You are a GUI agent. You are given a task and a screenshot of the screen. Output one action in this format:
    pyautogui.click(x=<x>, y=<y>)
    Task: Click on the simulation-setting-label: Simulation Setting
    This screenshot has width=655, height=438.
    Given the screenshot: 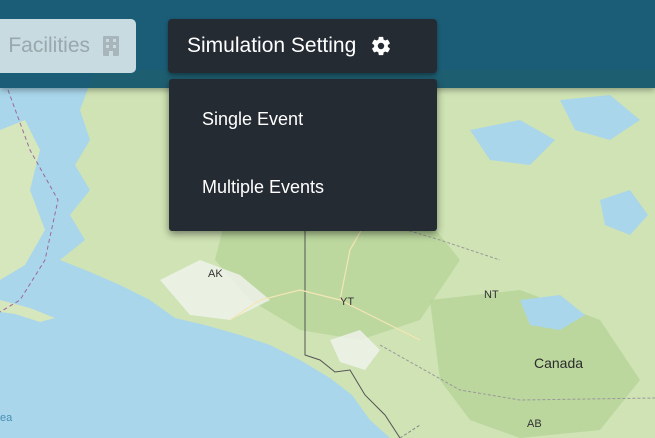 What is the action you would take?
    pyautogui.click(x=272, y=45)
    